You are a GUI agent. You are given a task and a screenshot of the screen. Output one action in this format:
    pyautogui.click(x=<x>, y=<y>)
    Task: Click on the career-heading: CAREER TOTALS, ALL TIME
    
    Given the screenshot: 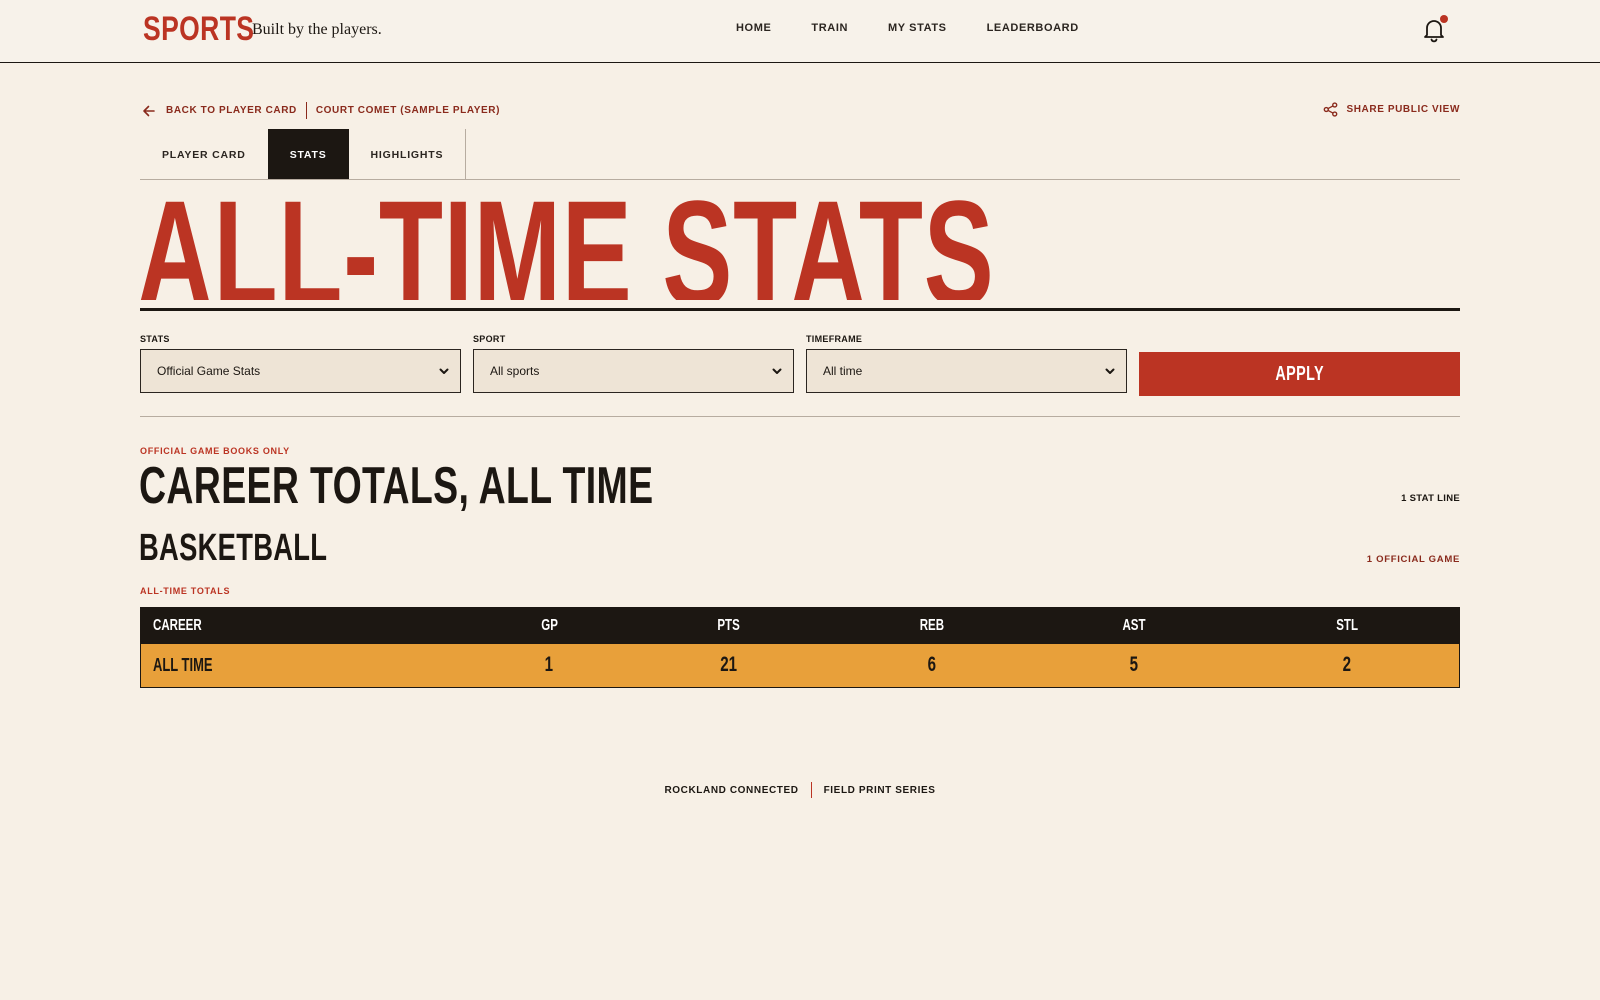 What is the action you would take?
    pyautogui.click(x=396, y=486)
    